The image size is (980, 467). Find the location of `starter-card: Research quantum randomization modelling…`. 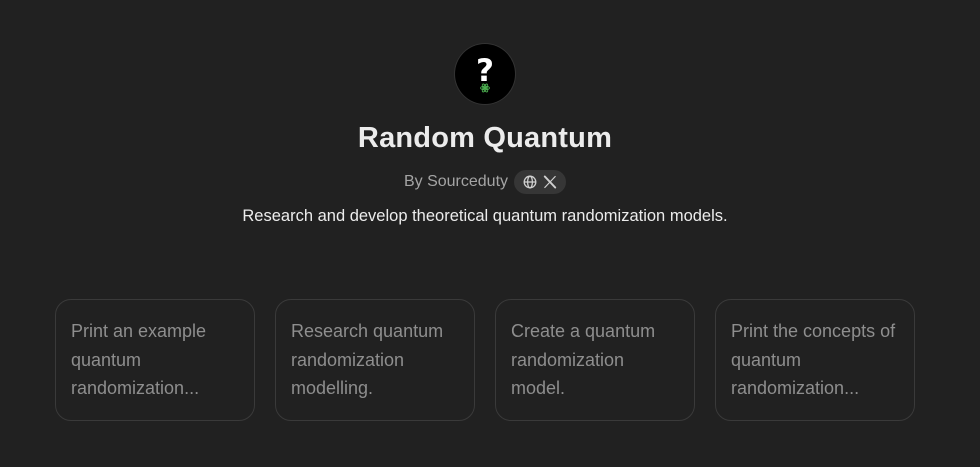

starter-card: Research quantum randomization modelling… is located at coordinates (375, 360).